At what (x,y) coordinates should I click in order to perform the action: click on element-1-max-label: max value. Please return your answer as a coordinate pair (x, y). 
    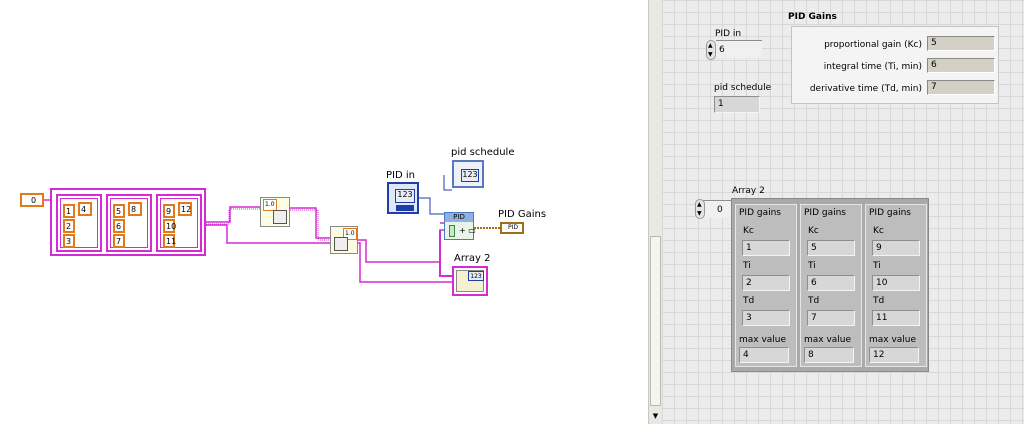
    Looking at the image, I should click on (763, 340).